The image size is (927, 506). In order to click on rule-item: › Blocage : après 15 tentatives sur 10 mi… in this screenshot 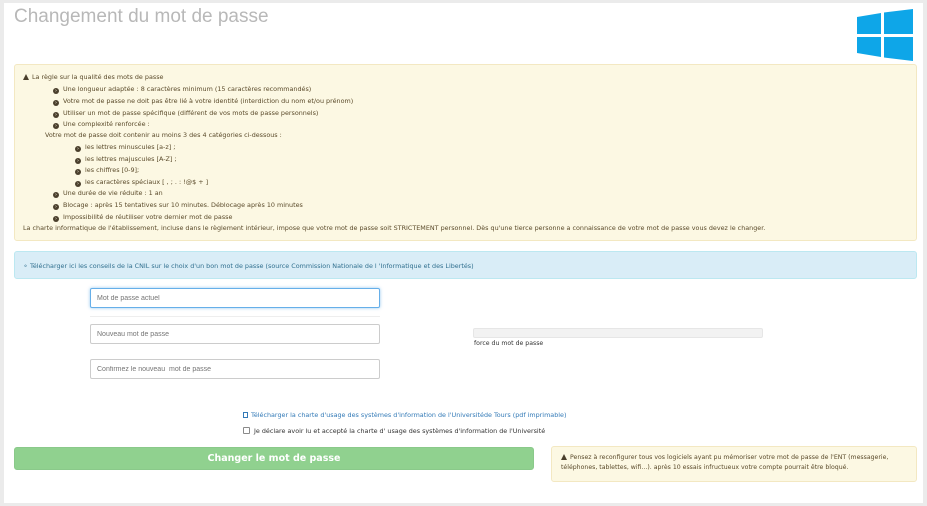, I will do `click(178, 205)`.